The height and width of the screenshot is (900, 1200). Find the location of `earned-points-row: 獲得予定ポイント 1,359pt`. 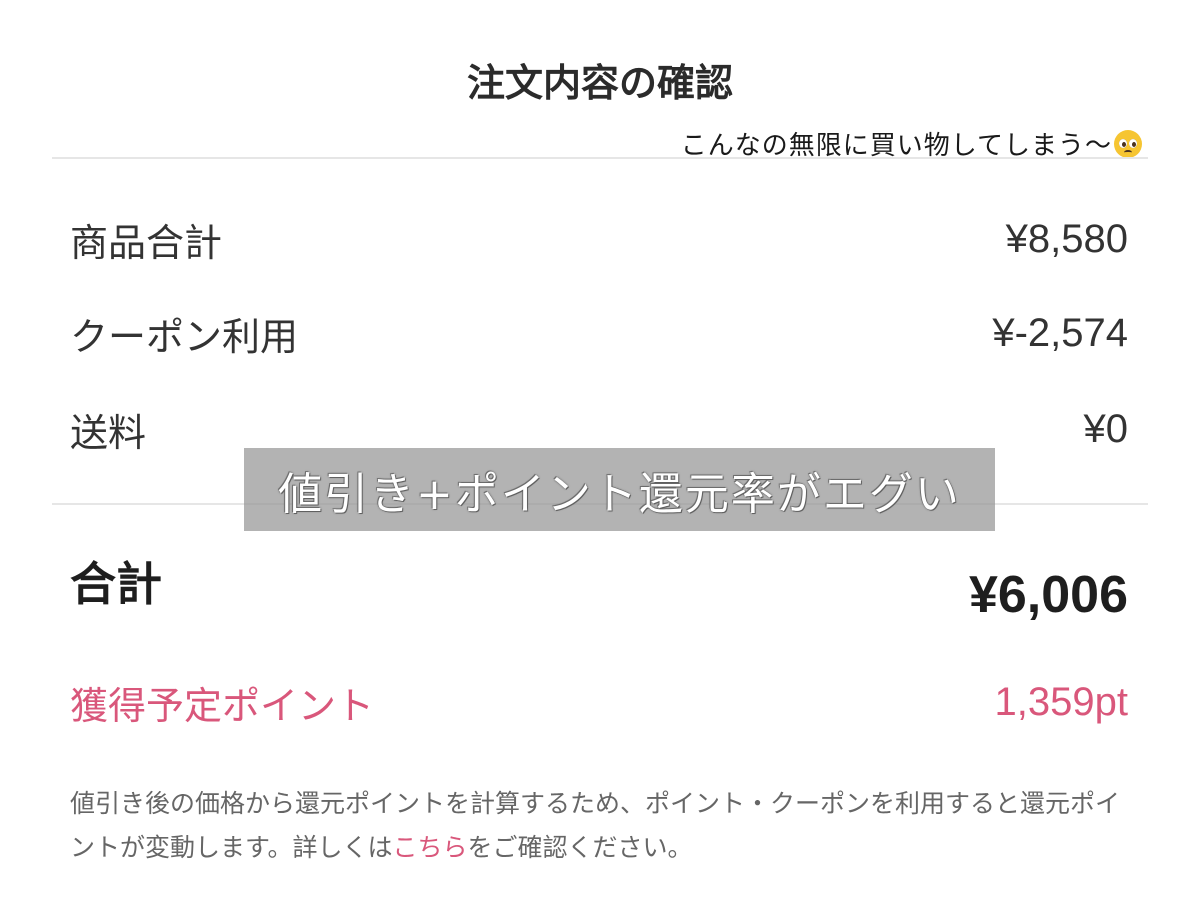

earned-points-row: 獲得予定ポイント 1,359pt is located at coordinates (599, 702).